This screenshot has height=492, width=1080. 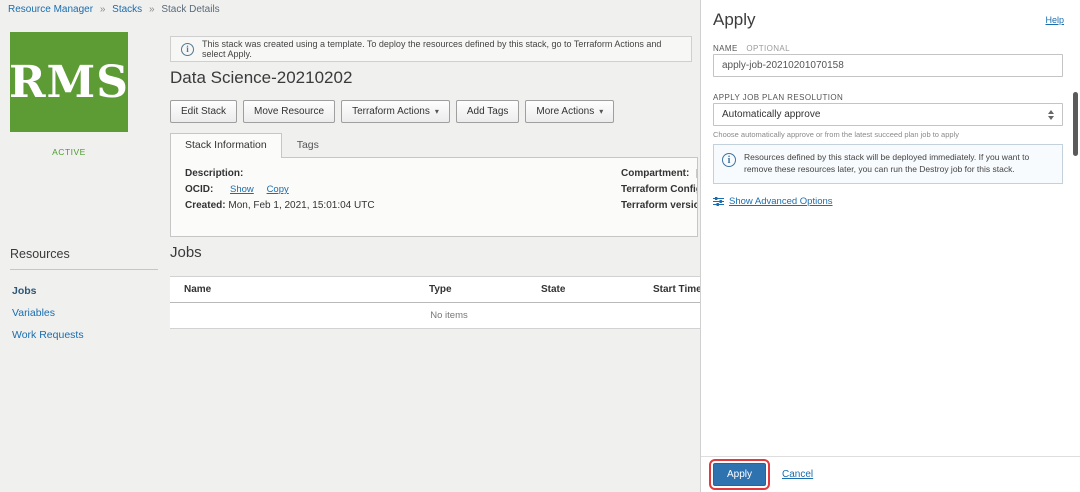 What do you see at coordinates (440, 289) in the screenshot?
I see `column-type: Type` at bounding box center [440, 289].